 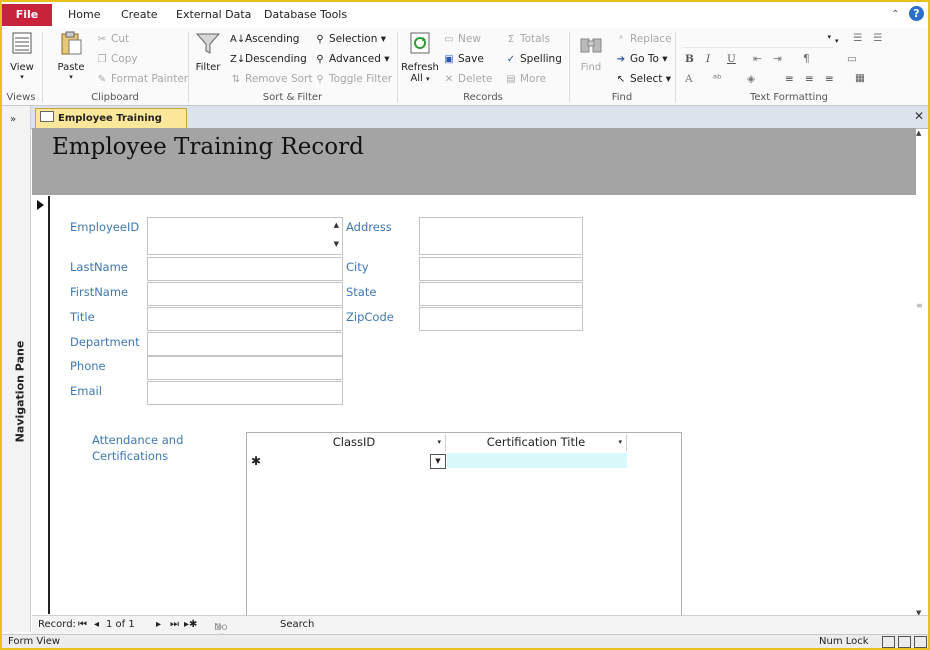 What do you see at coordinates (336, 225) in the screenshot?
I see `spin-up-icon: ▲` at bounding box center [336, 225].